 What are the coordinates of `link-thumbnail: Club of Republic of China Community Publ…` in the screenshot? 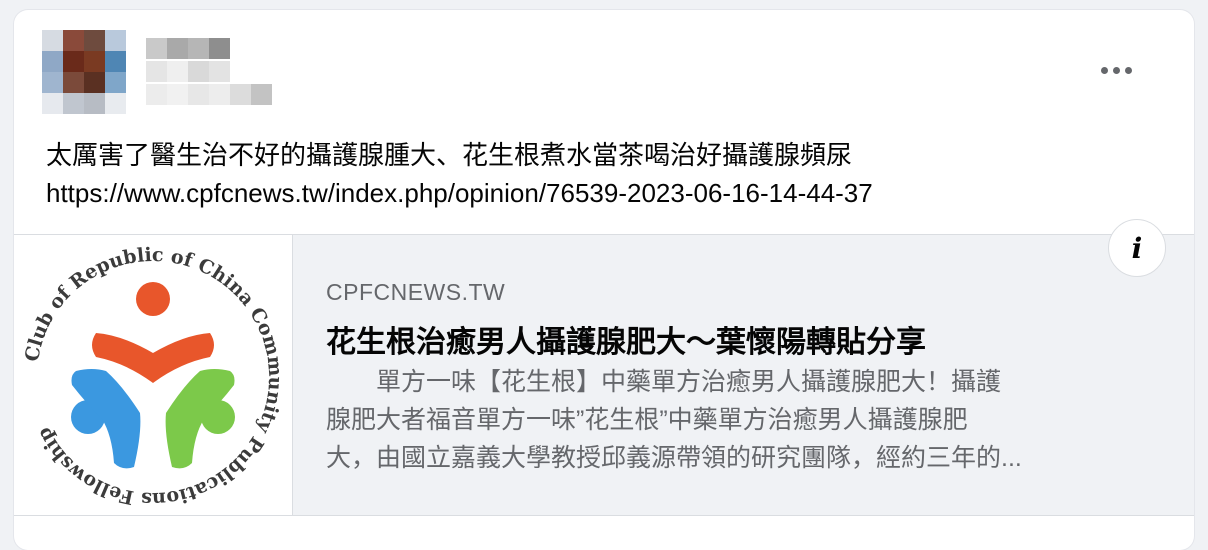 It's located at (153, 375).